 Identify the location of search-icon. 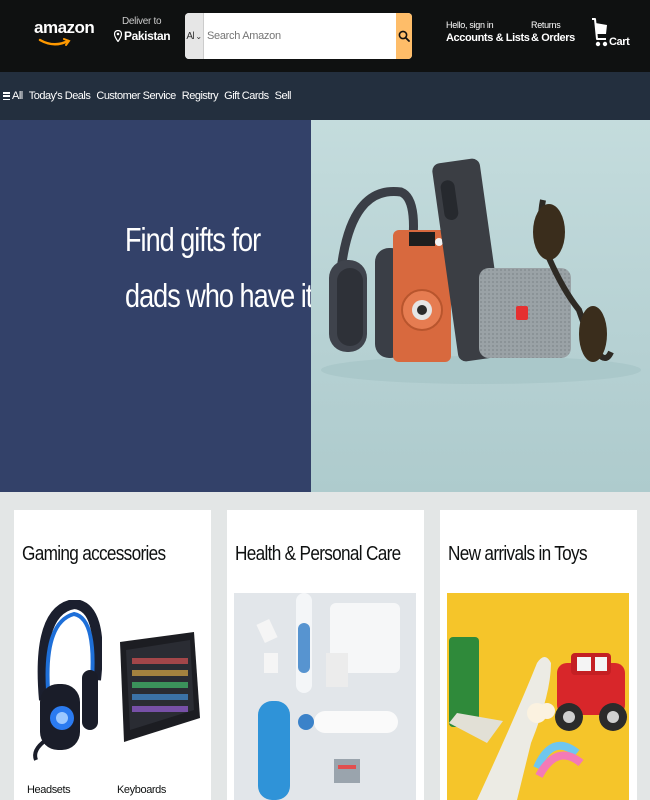
(404, 36).